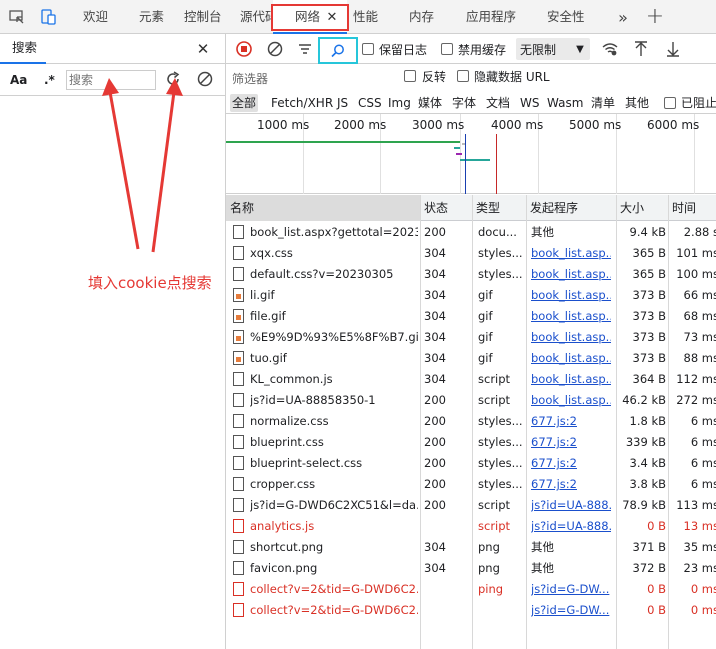  Describe the element at coordinates (471, 295) in the screenshot. I see `table-row: li.gif 304 gif book_list.asp... 373 B 66 ms` at that location.